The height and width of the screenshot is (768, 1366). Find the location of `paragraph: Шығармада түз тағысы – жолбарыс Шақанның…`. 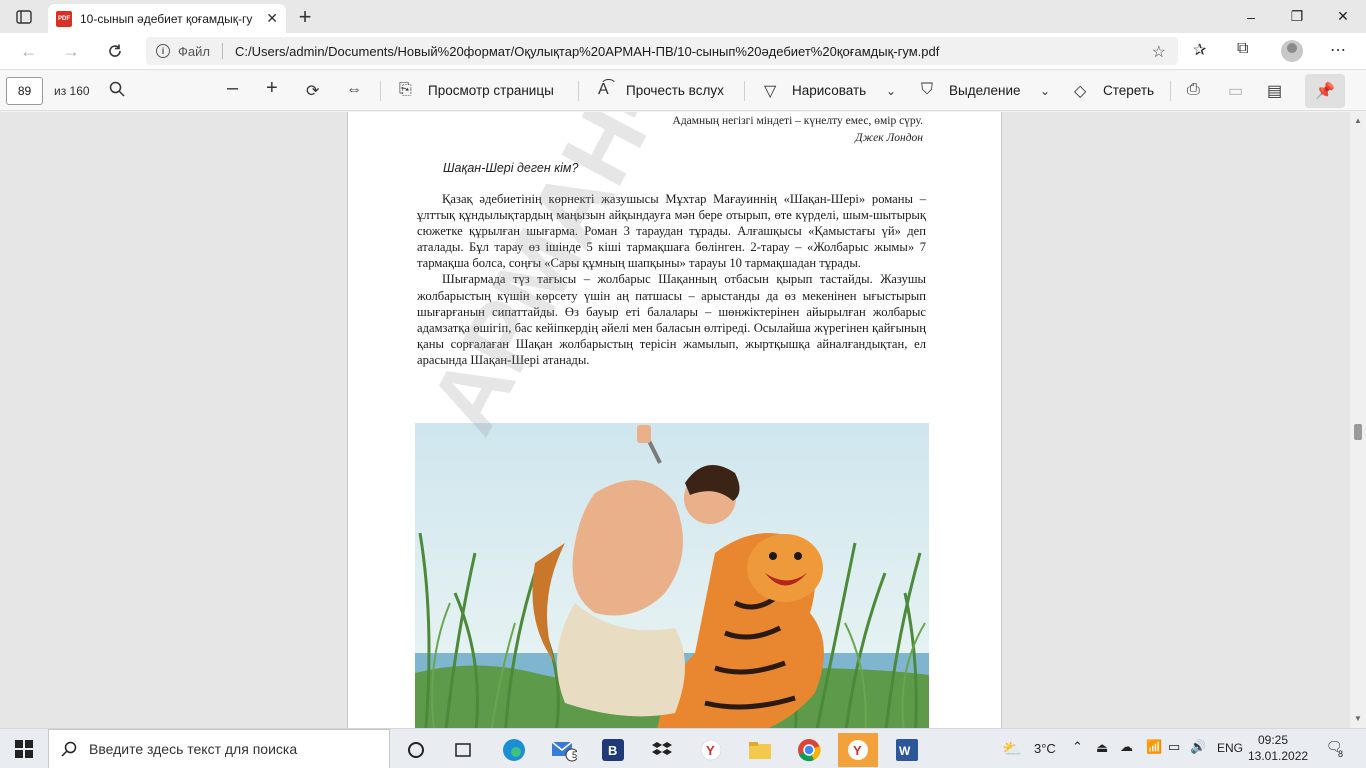

paragraph: Шығармада түз тағысы – жолбарыс Шақанның… is located at coordinates (671, 319).